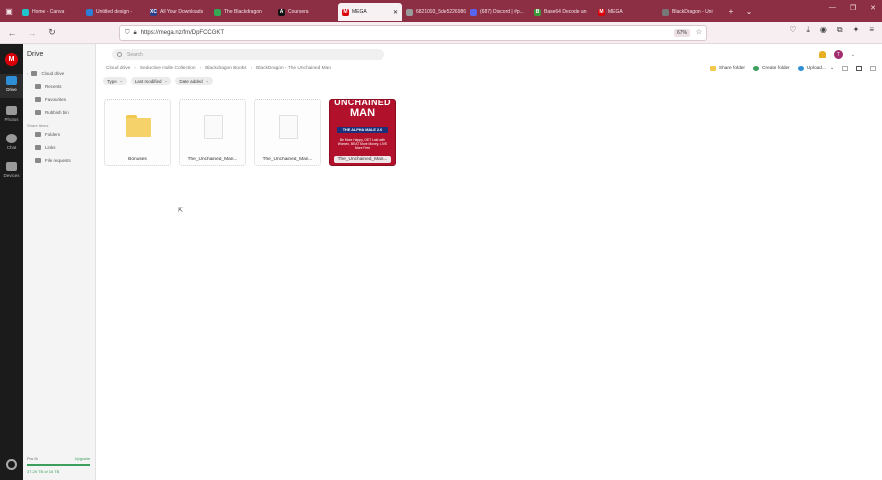 The width and height of the screenshot is (882, 480). I want to click on folder-card-bonuses: Bonuses, so click(137, 132).